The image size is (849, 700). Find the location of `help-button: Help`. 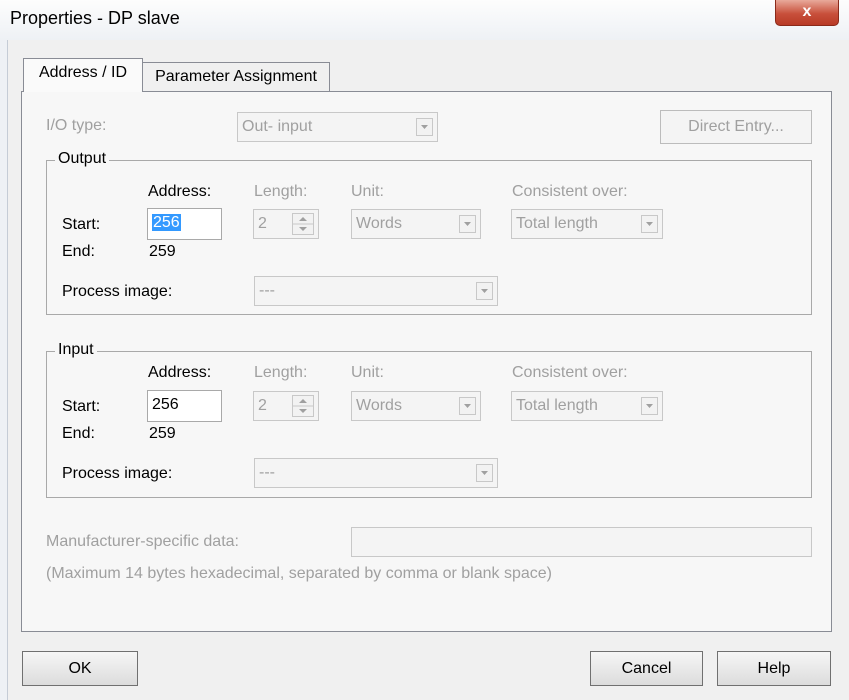

help-button: Help is located at coordinates (774, 668).